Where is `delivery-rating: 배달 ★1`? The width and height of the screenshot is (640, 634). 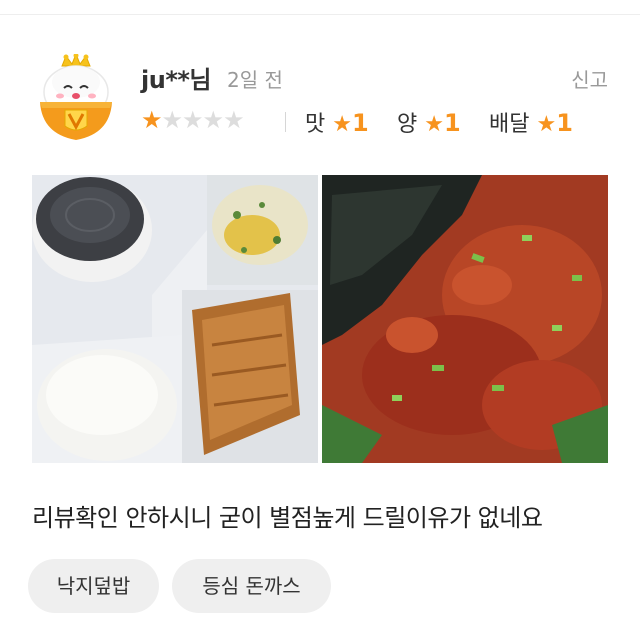
delivery-rating: 배달 ★1 is located at coordinates (531, 122).